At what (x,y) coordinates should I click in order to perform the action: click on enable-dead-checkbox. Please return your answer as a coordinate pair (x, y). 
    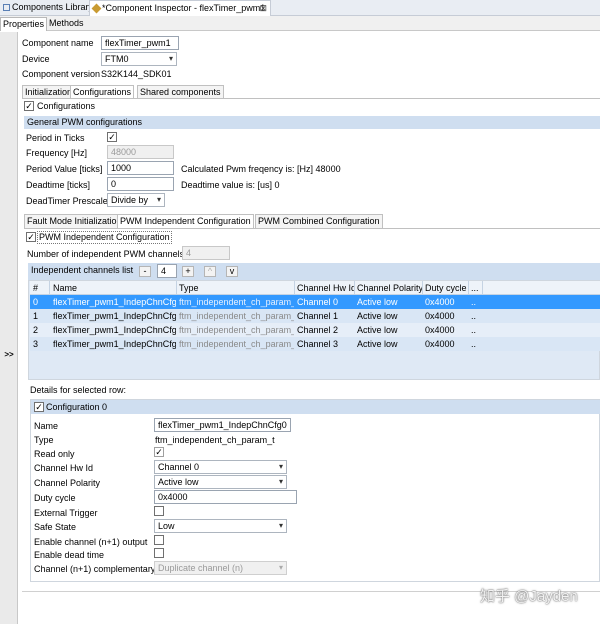
    Looking at the image, I should click on (159, 553).